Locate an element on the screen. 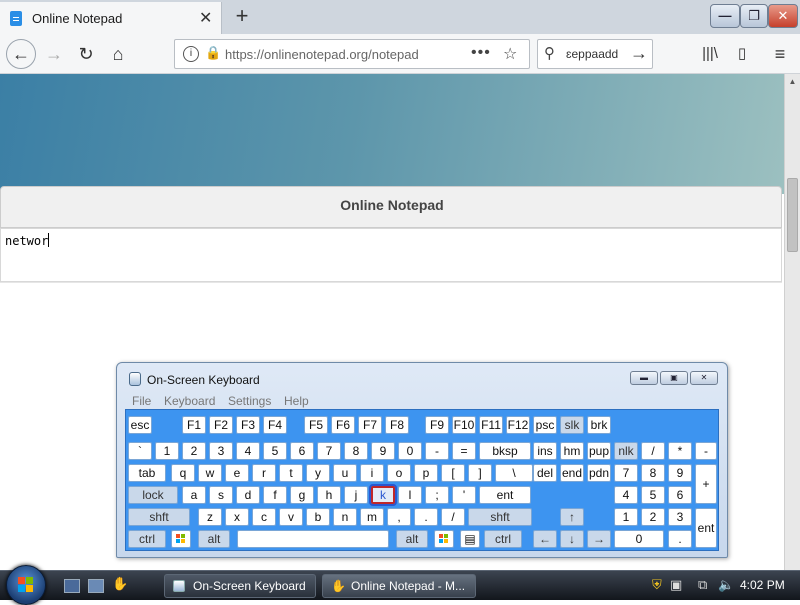 This screenshot has width=800, height=605. switch-windows-icon is located at coordinates (96, 586).